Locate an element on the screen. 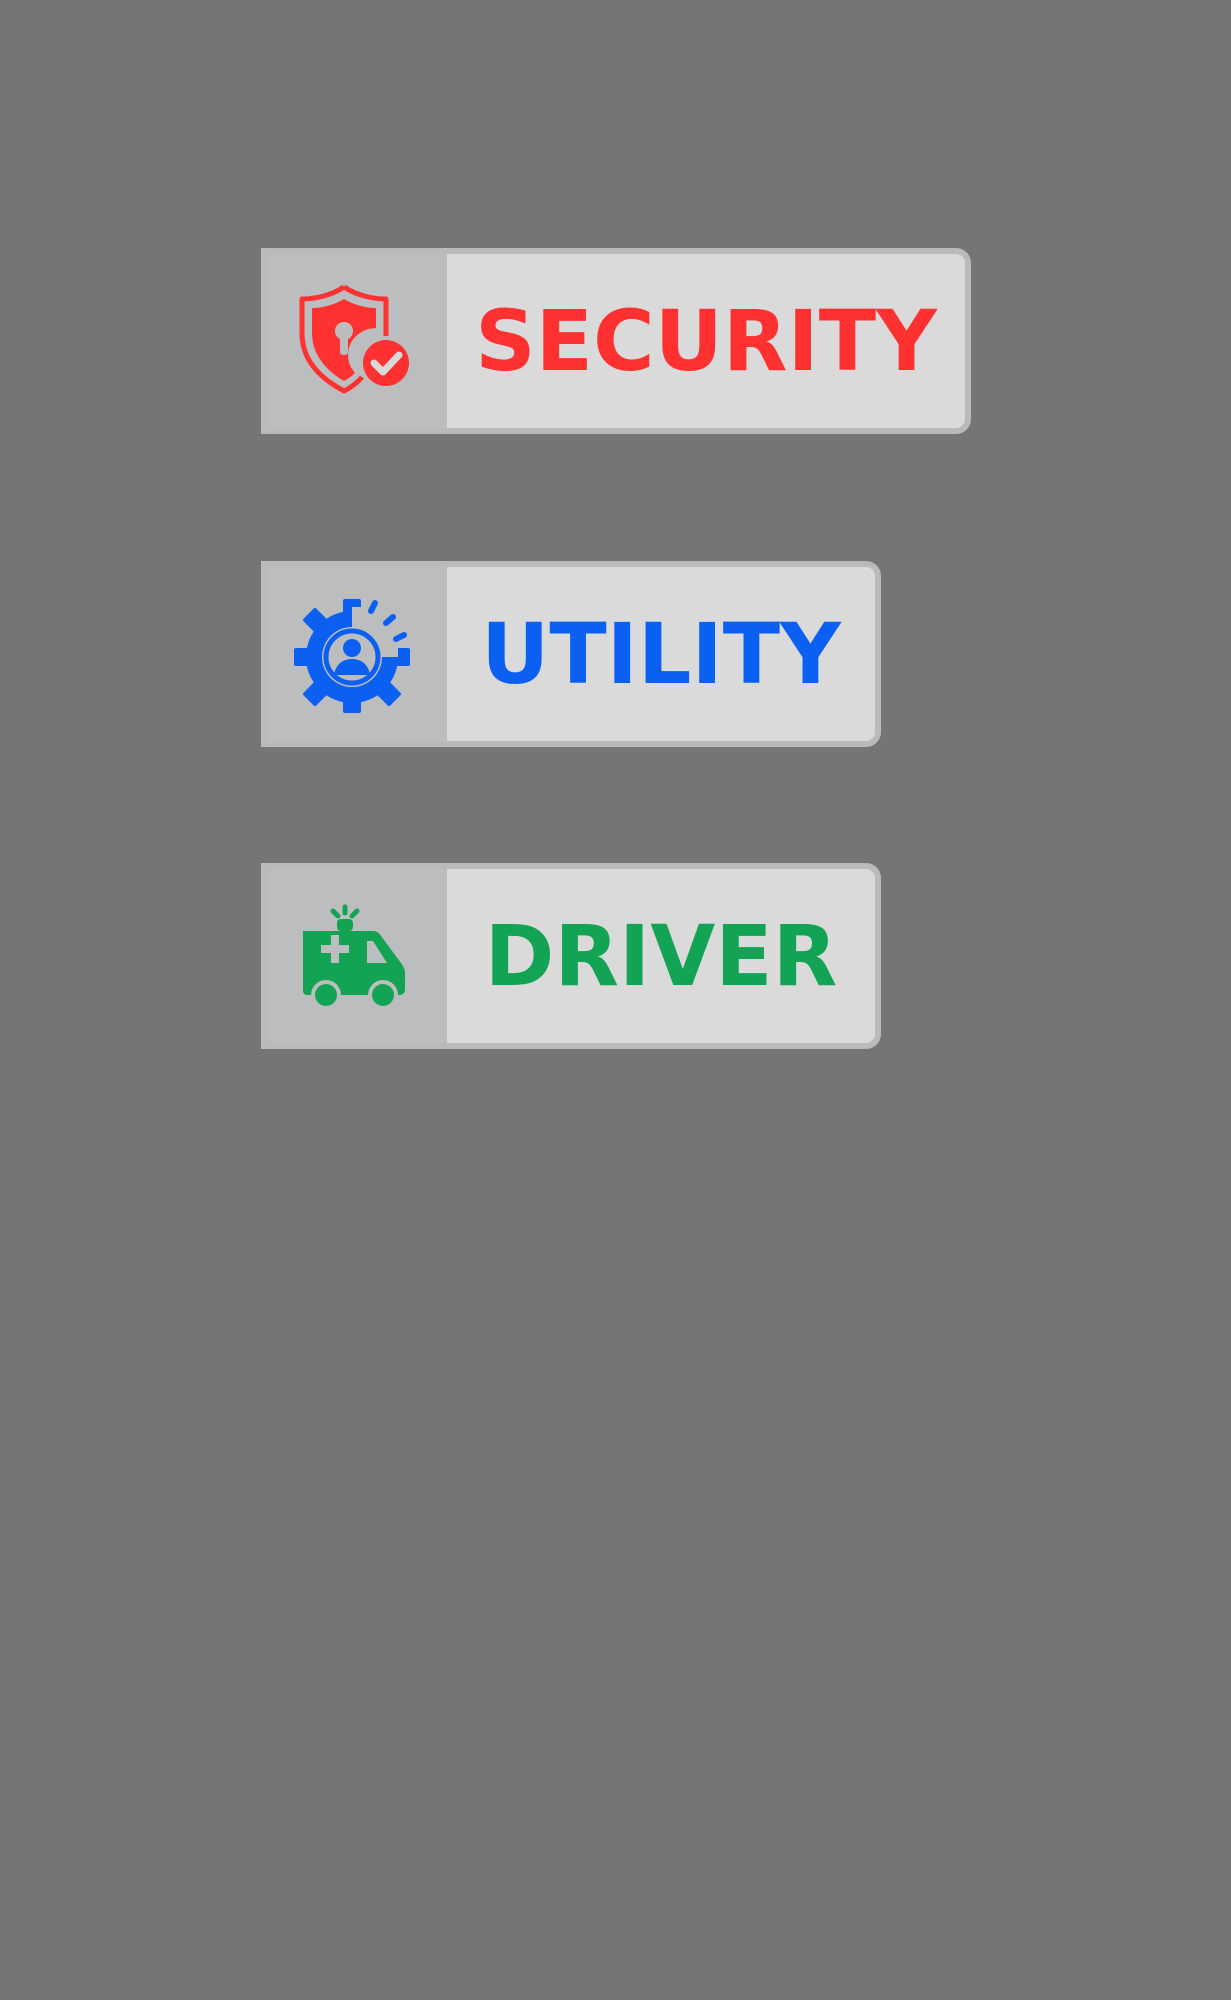 The height and width of the screenshot is (2000, 1231). gear-user-icon is located at coordinates (352, 656).